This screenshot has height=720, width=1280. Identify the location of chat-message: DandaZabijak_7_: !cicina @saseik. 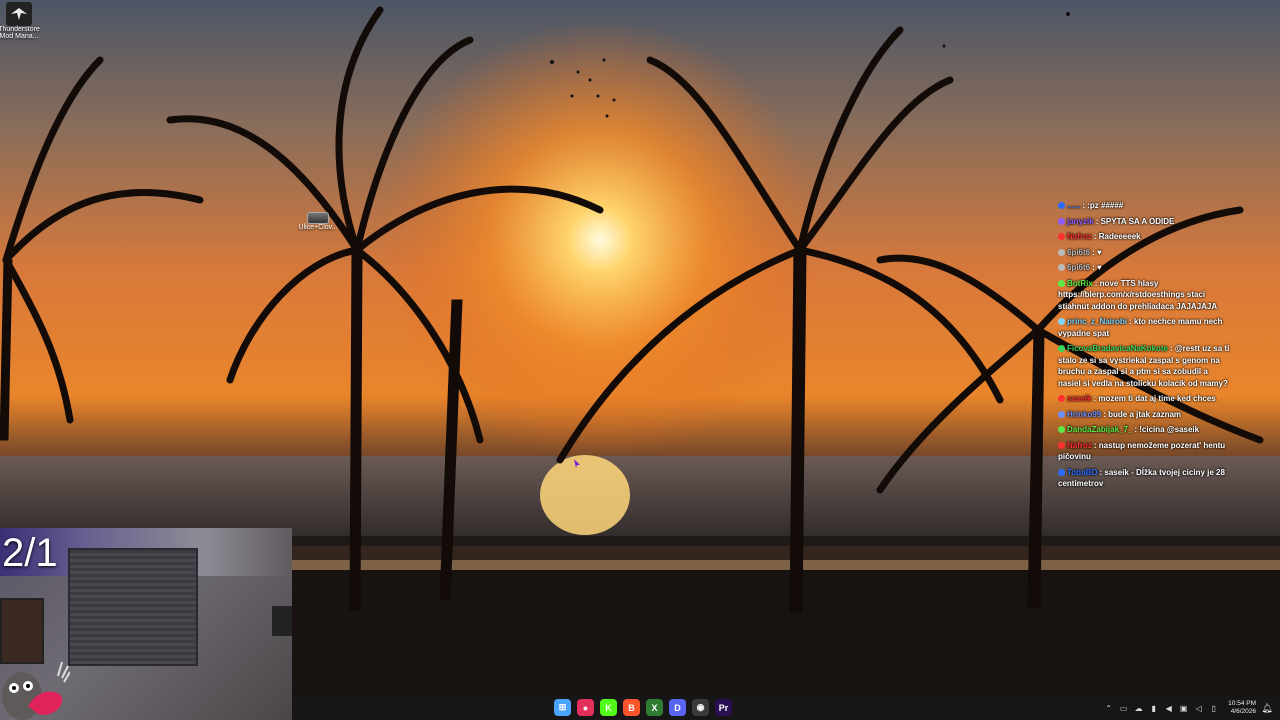
(1144, 430).